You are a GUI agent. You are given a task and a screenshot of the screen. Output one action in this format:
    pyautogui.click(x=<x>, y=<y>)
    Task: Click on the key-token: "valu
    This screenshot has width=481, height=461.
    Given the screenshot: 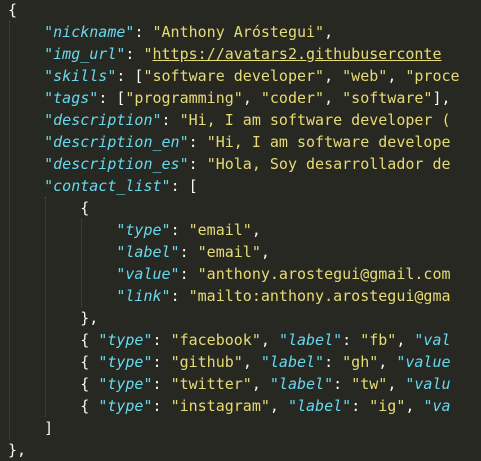 What is the action you would take?
    pyautogui.click(x=428, y=384)
    